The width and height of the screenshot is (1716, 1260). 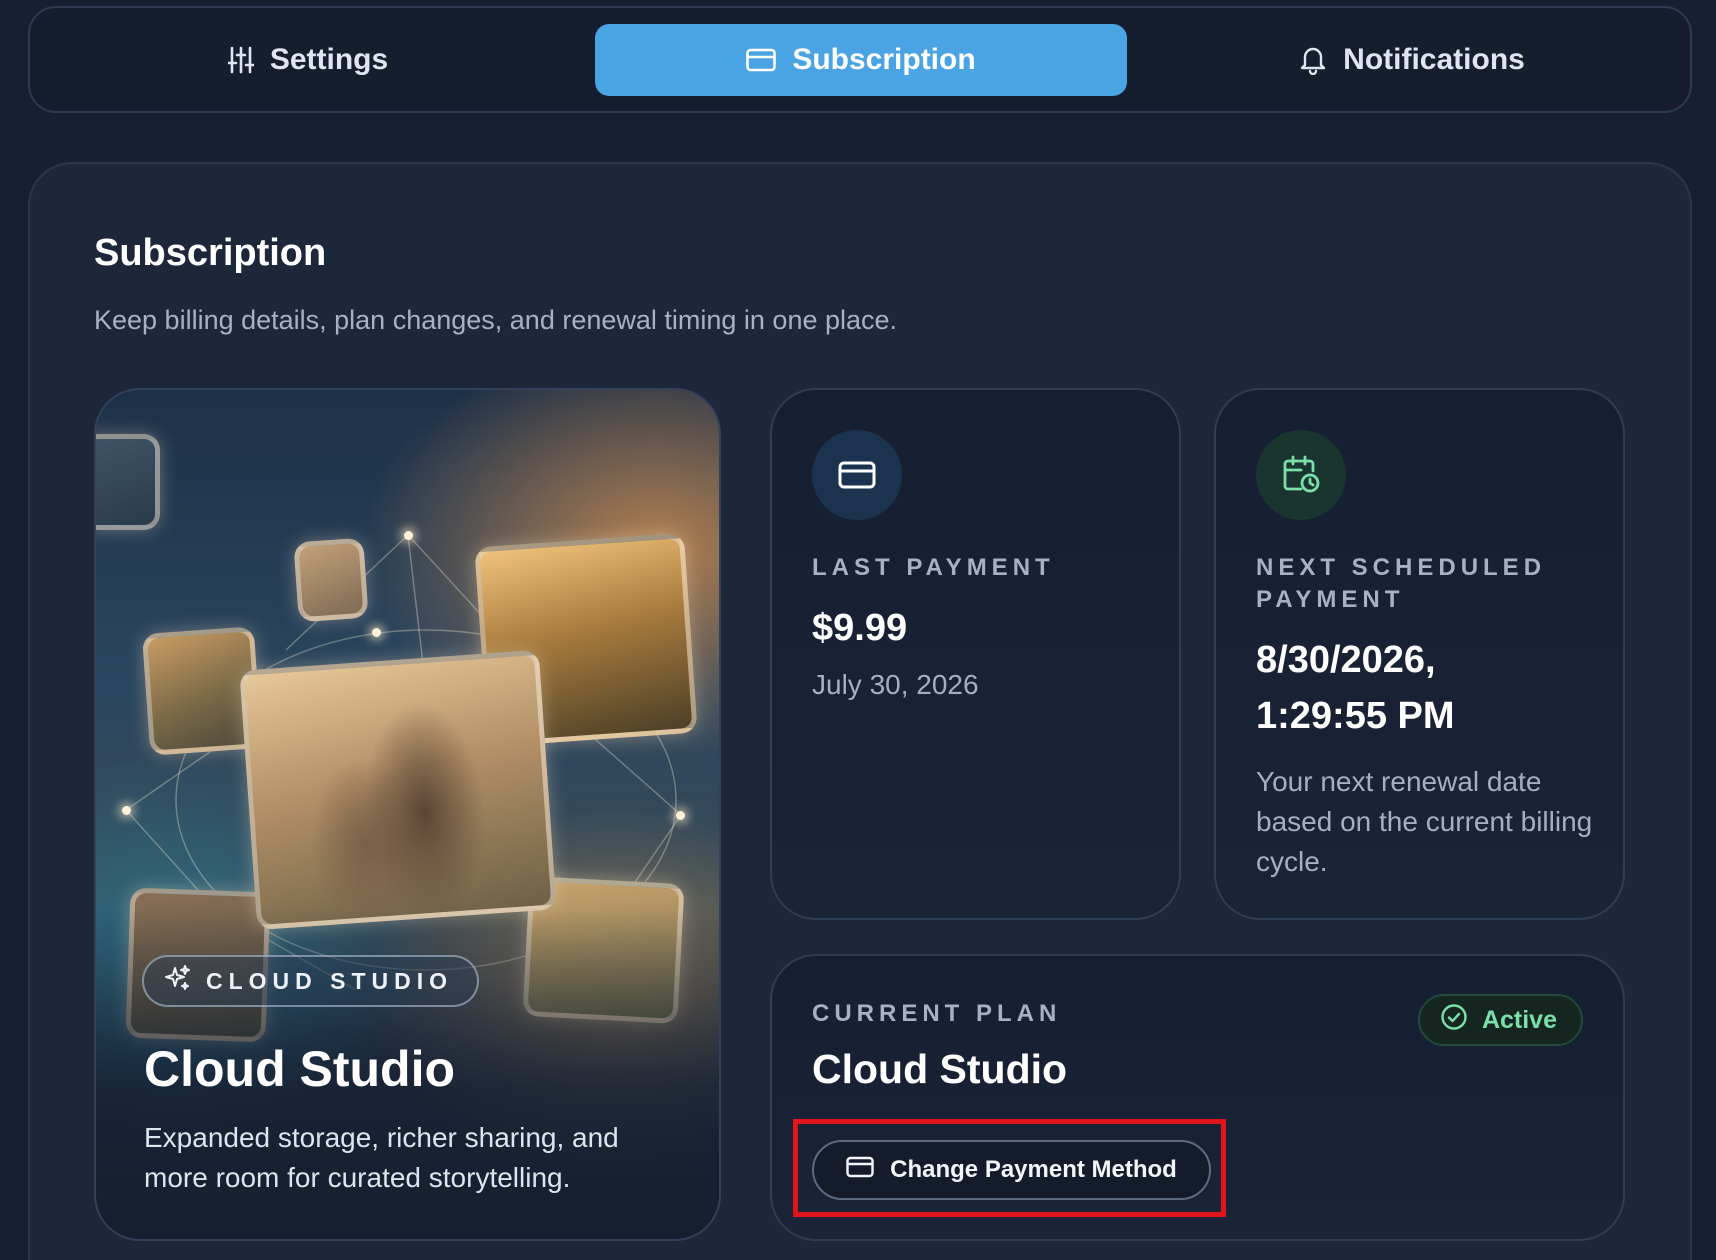 I want to click on tab-settings-label: Settings, so click(x=329, y=59).